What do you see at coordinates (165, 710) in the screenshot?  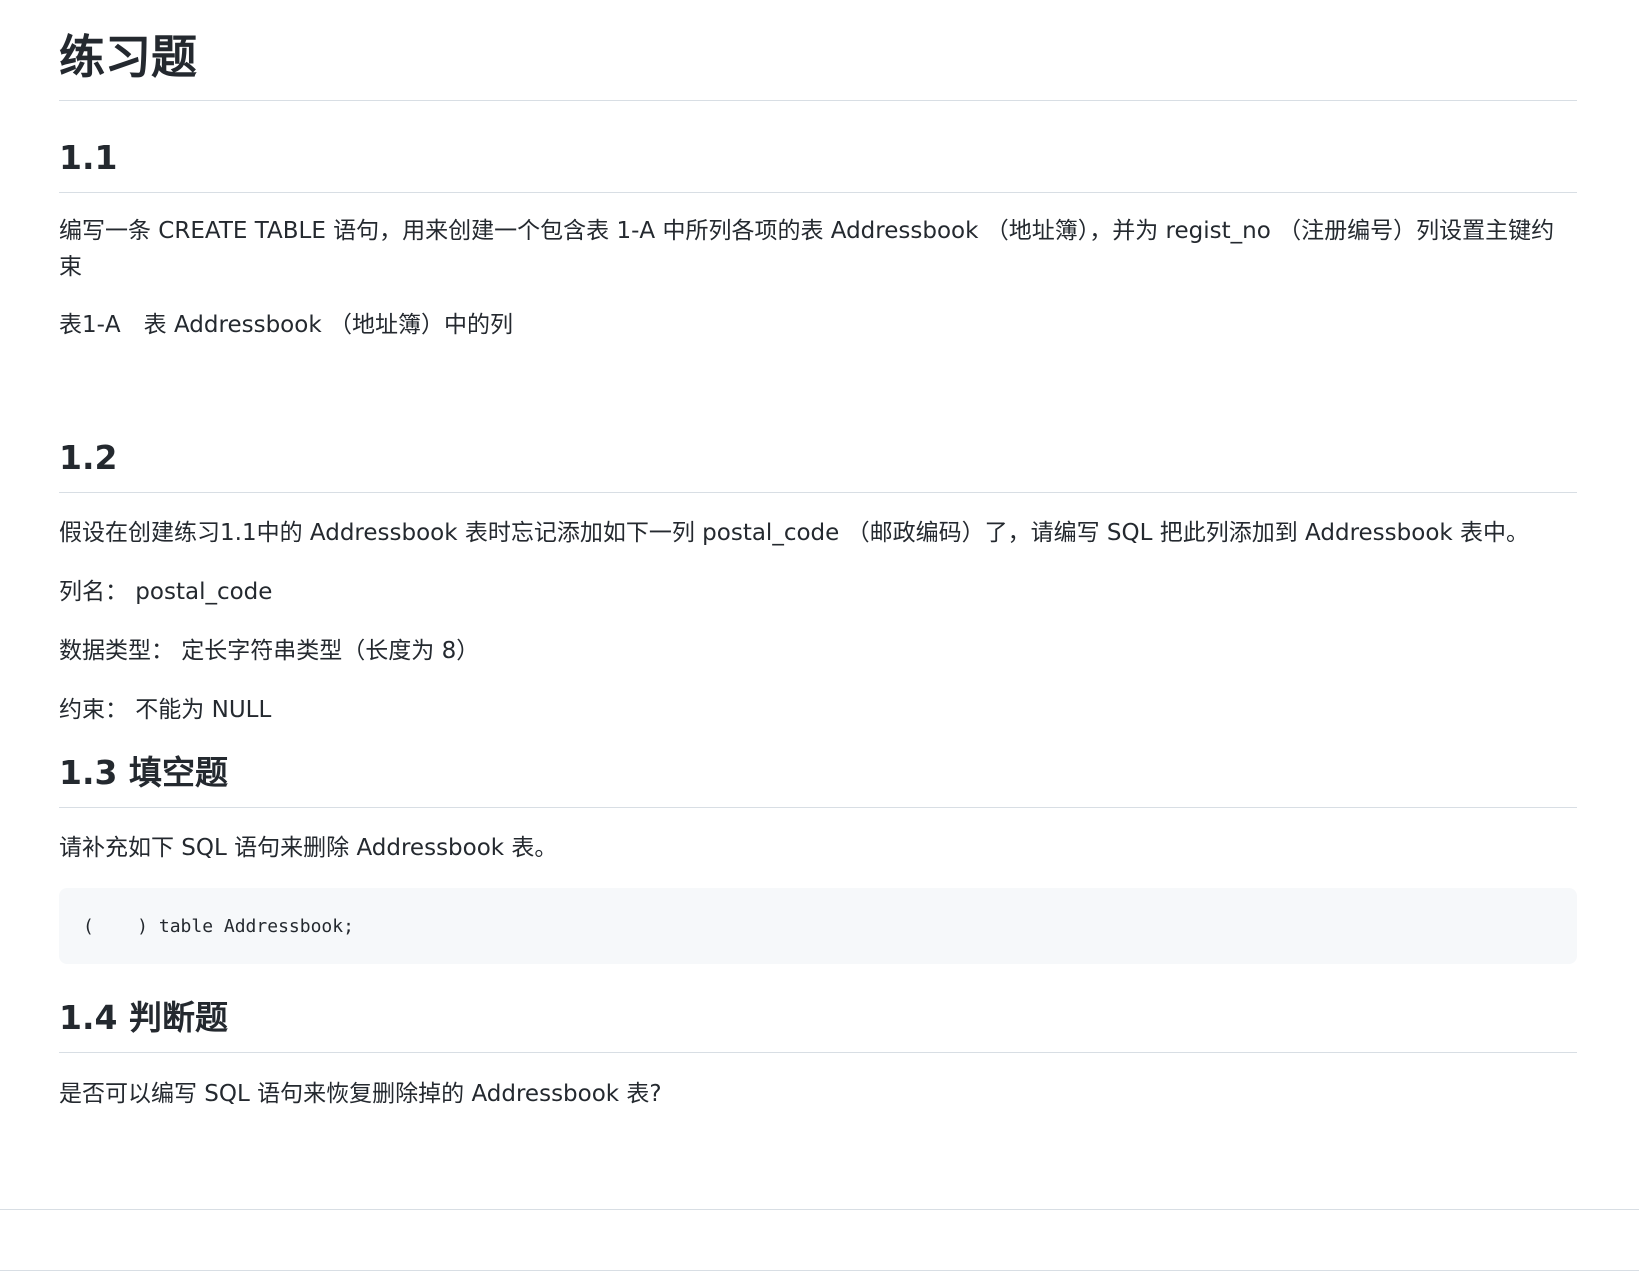 I see `constraint-line: 约束： 不能为 NULL` at bounding box center [165, 710].